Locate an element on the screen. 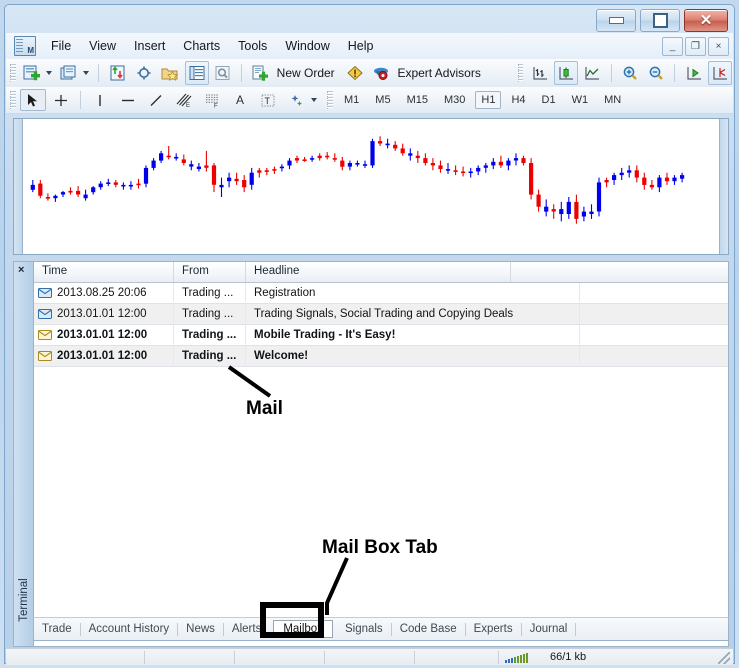  profiles-icon is located at coordinates (69, 73).